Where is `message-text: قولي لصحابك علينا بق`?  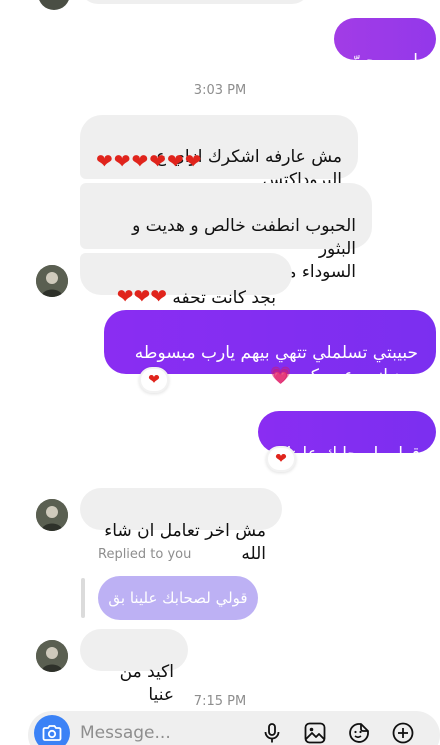
message-text: قولي لصحابك علينا بق is located at coordinates (353, 465).